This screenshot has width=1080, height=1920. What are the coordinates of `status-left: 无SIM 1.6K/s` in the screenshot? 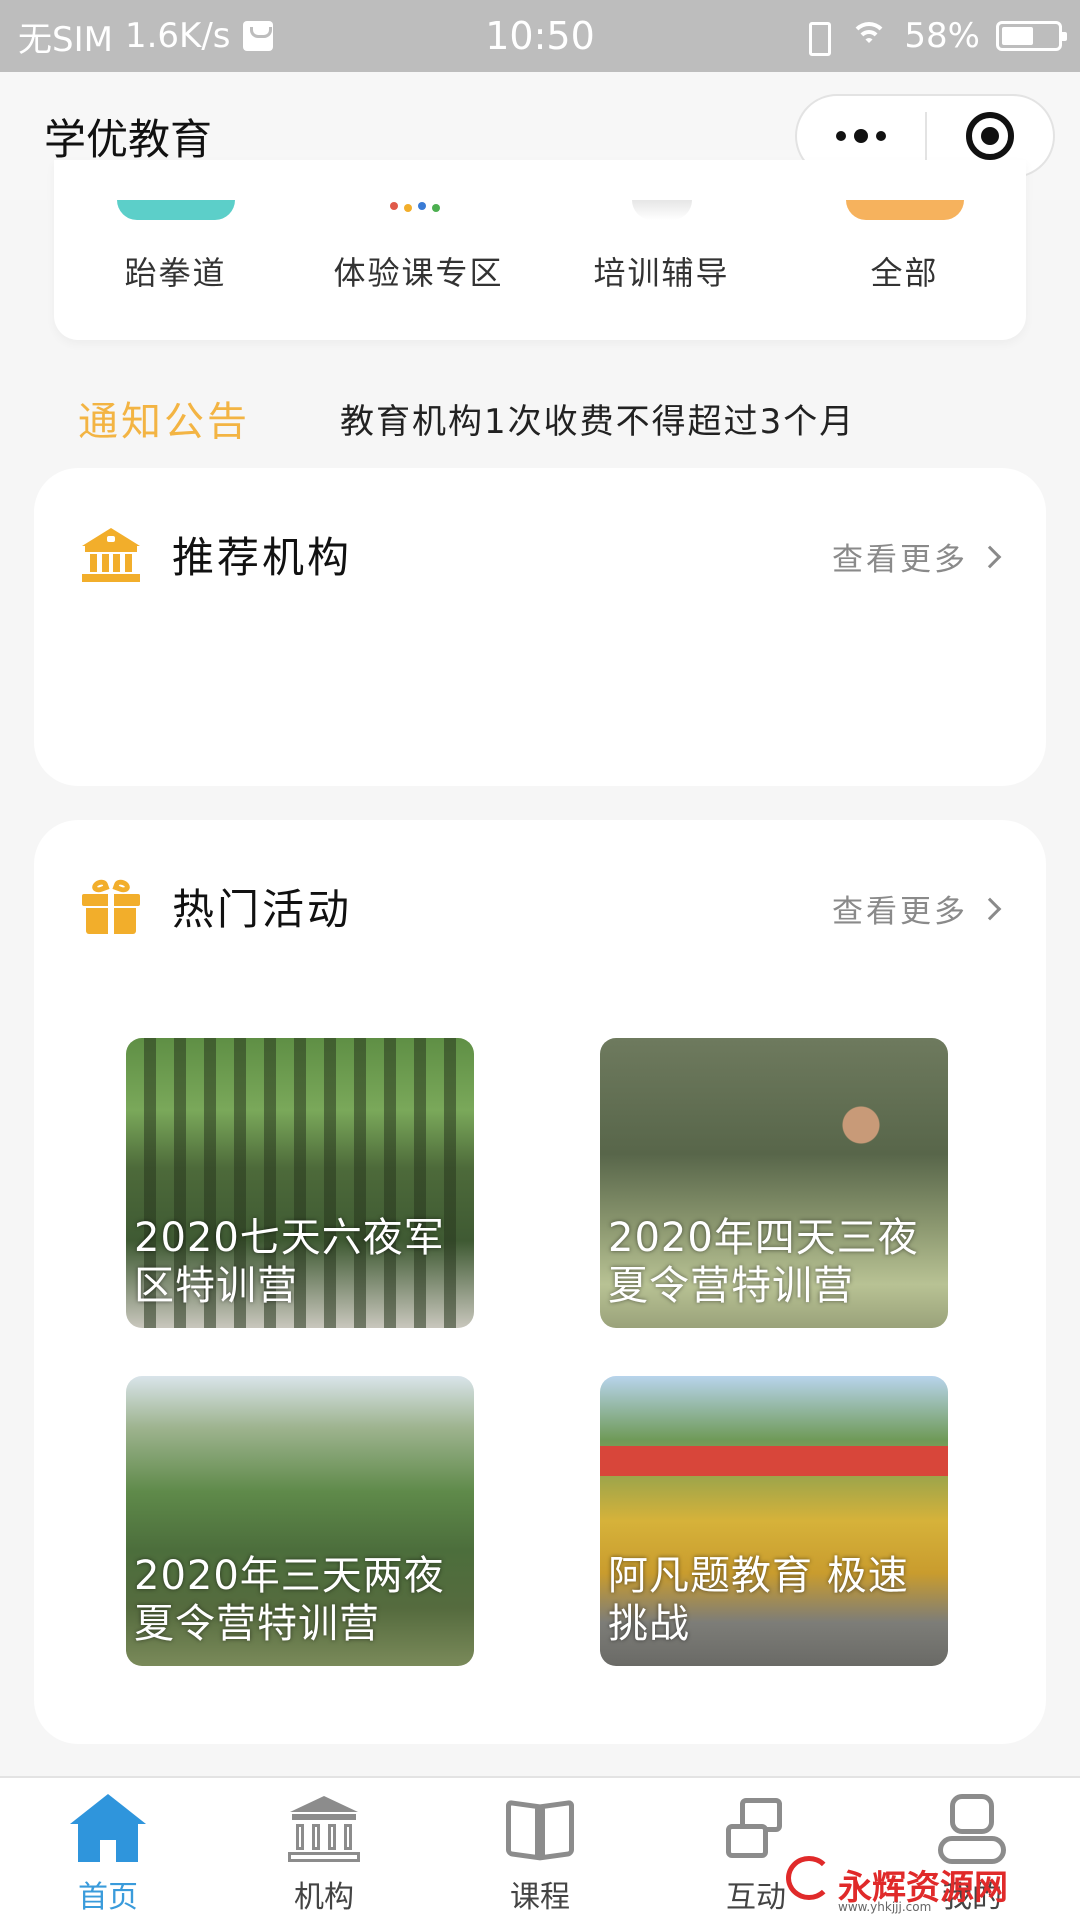 It's located at (145, 36).